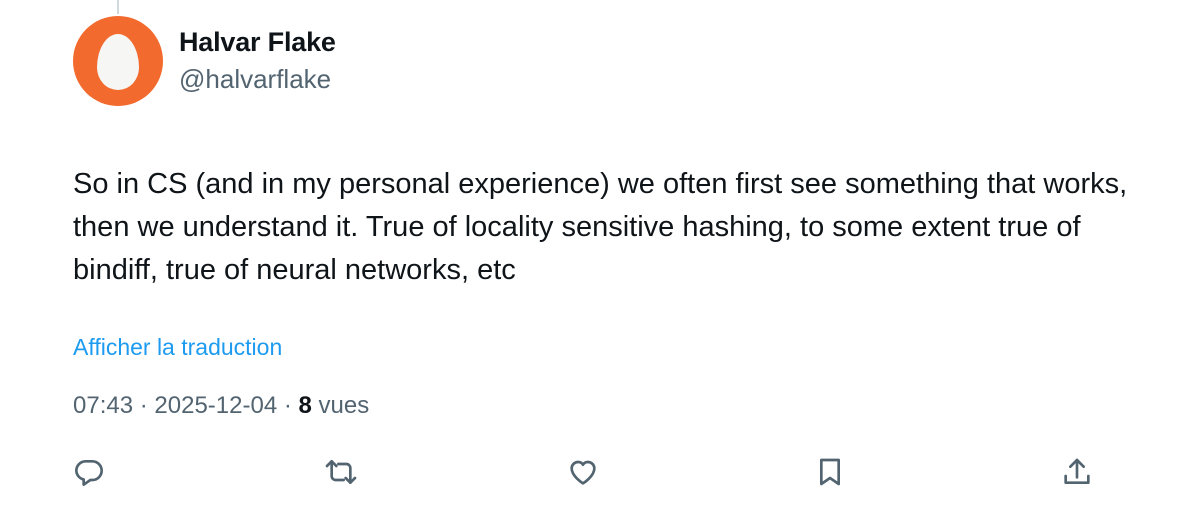 This screenshot has height=511, width=1200. I want to click on egg-avatar-icon, so click(118, 62).